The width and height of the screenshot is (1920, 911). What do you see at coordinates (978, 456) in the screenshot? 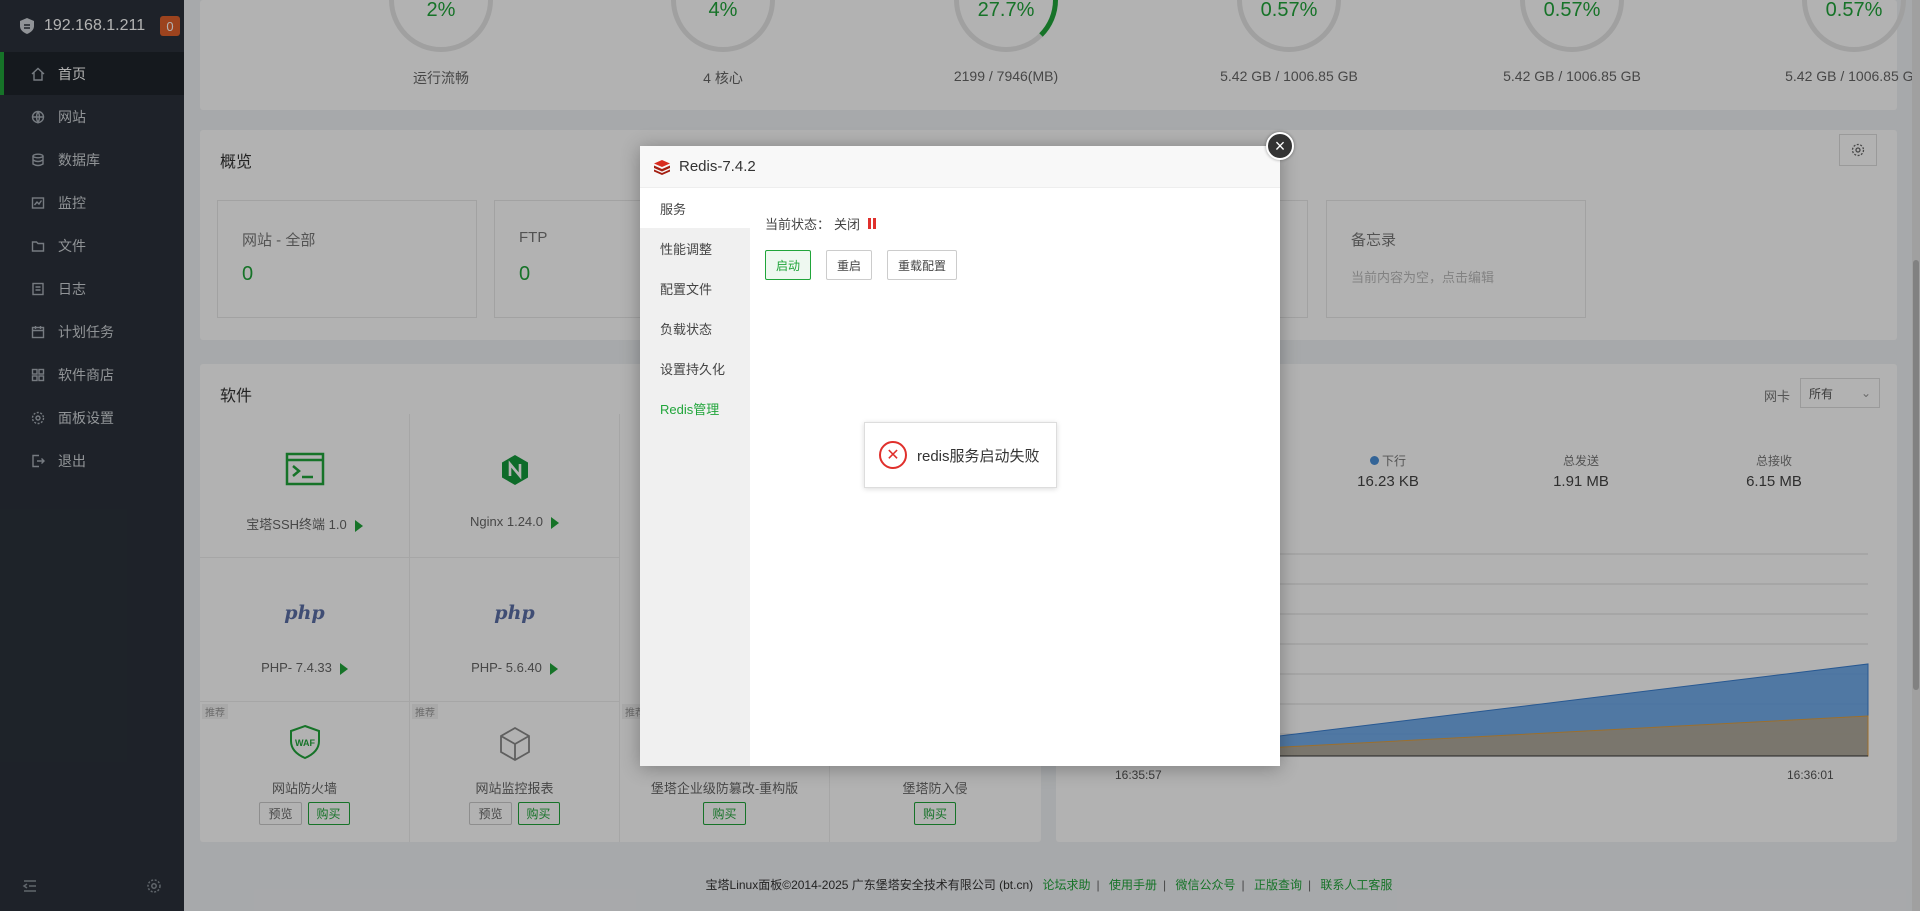
I see `toast-message: redis服务启动失败` at bounding box center [978, 456].